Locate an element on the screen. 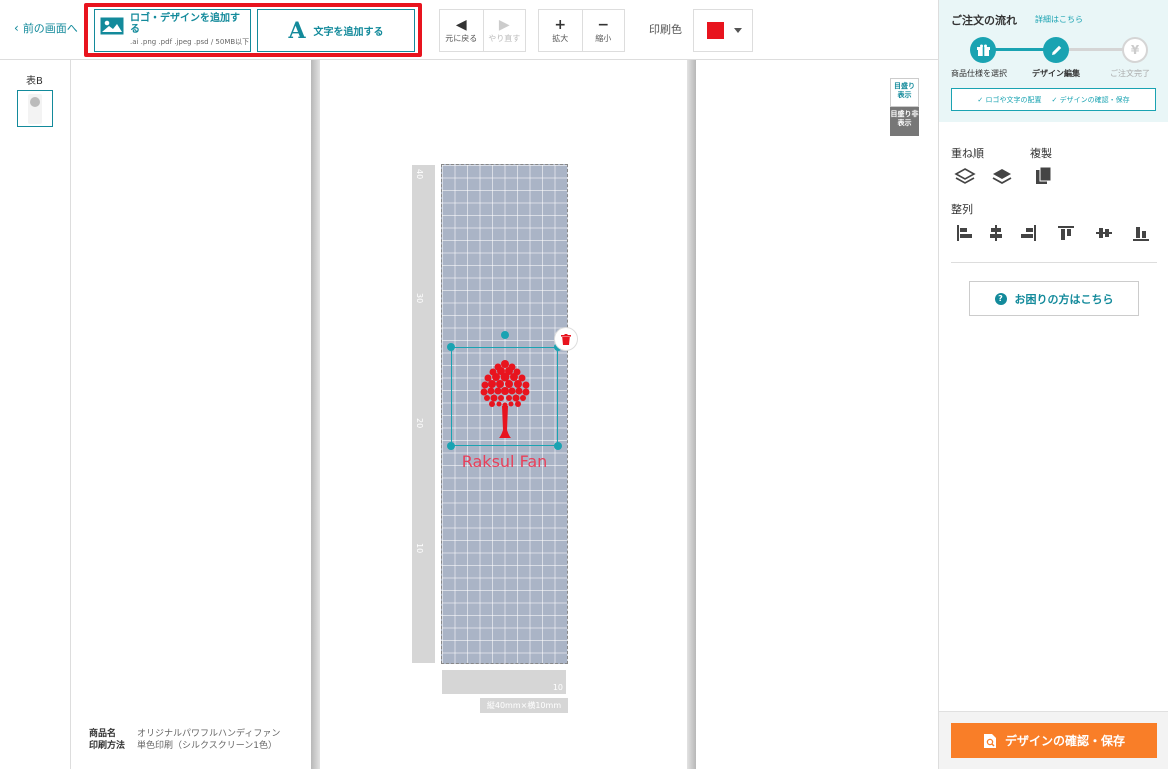  resize-handle-tl is located at coordinates (451, 347).